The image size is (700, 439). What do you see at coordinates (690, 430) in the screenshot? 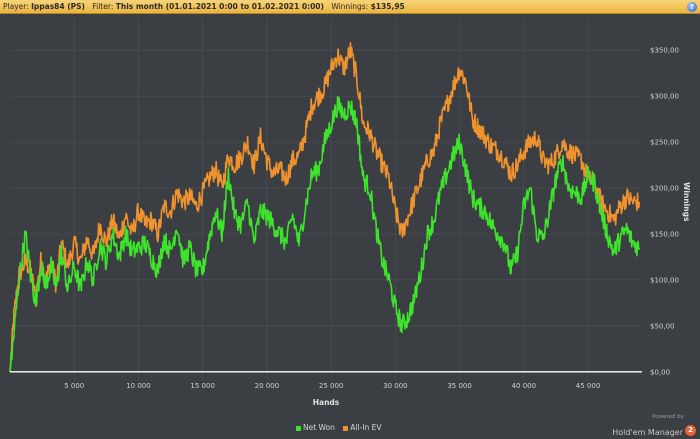
I see `brand-version-badge: 2` at bounding box center [690, 430].